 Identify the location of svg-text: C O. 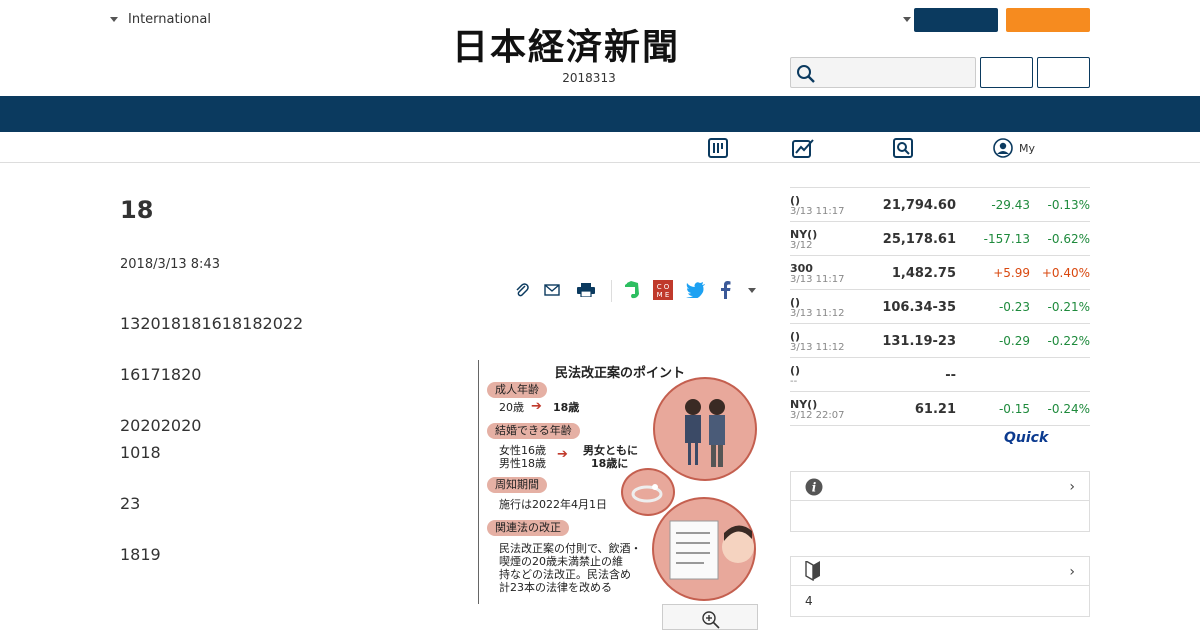
(663, 287).